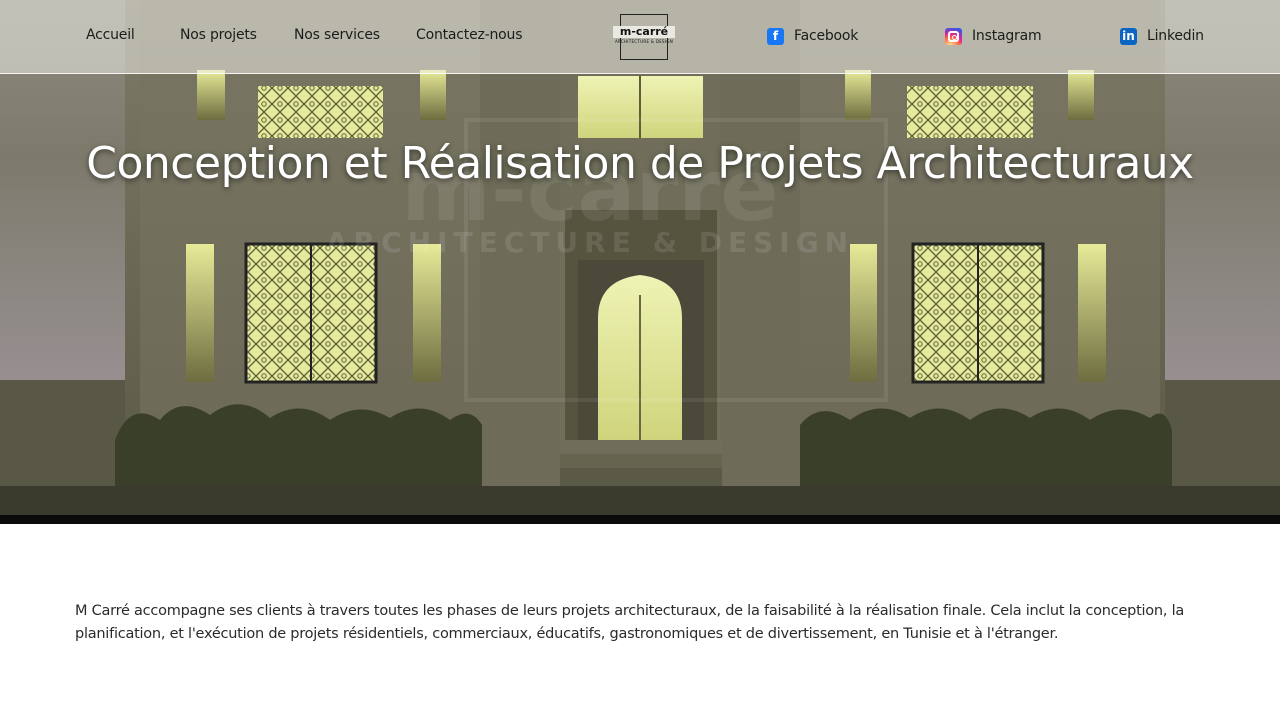  What do you see at coordinates (640, 519) in the screenshot?
I see `hero-bottom-bar` at bounding box center [640, 519].